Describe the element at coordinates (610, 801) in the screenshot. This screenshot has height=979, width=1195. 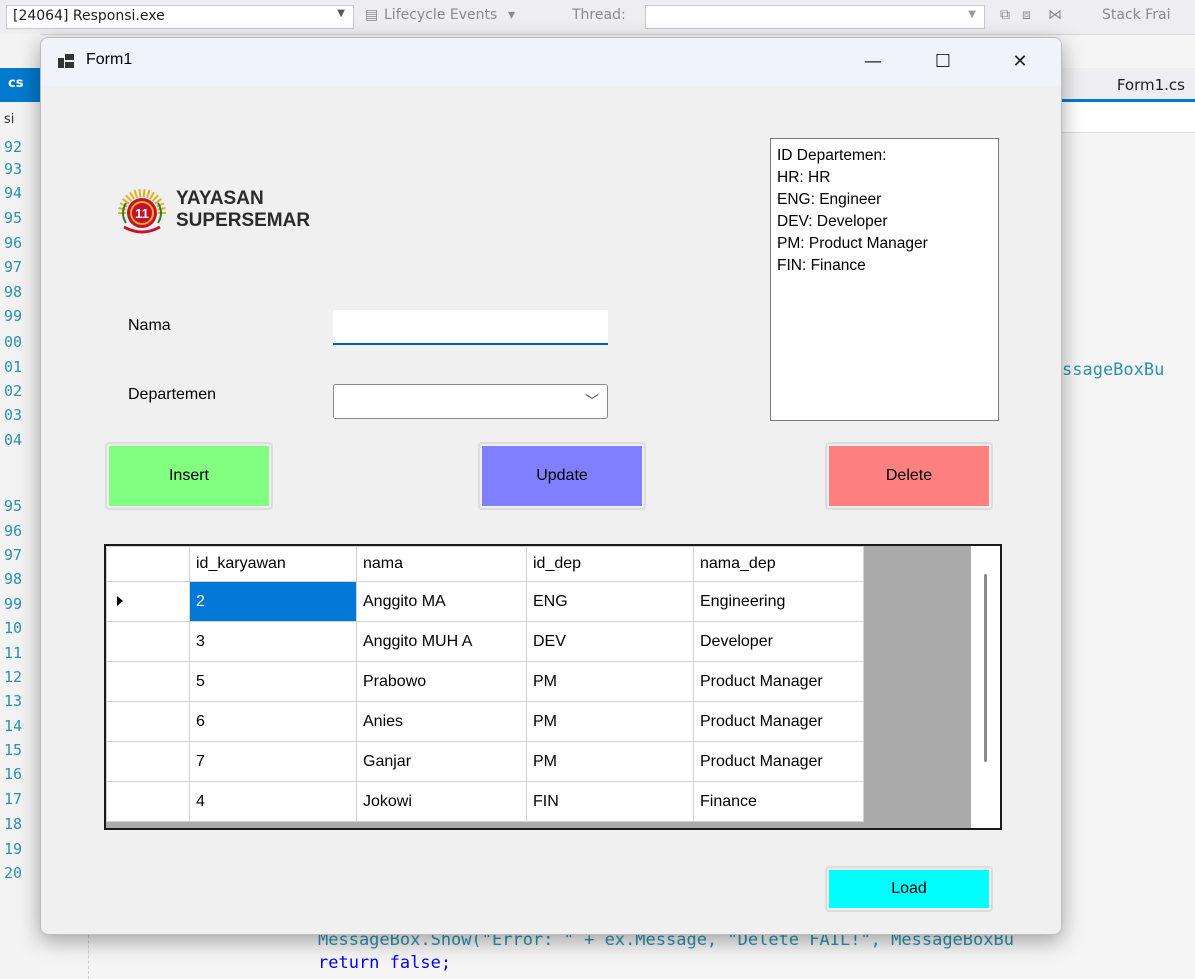
I see `cell-id-dep: FIN` at that location.